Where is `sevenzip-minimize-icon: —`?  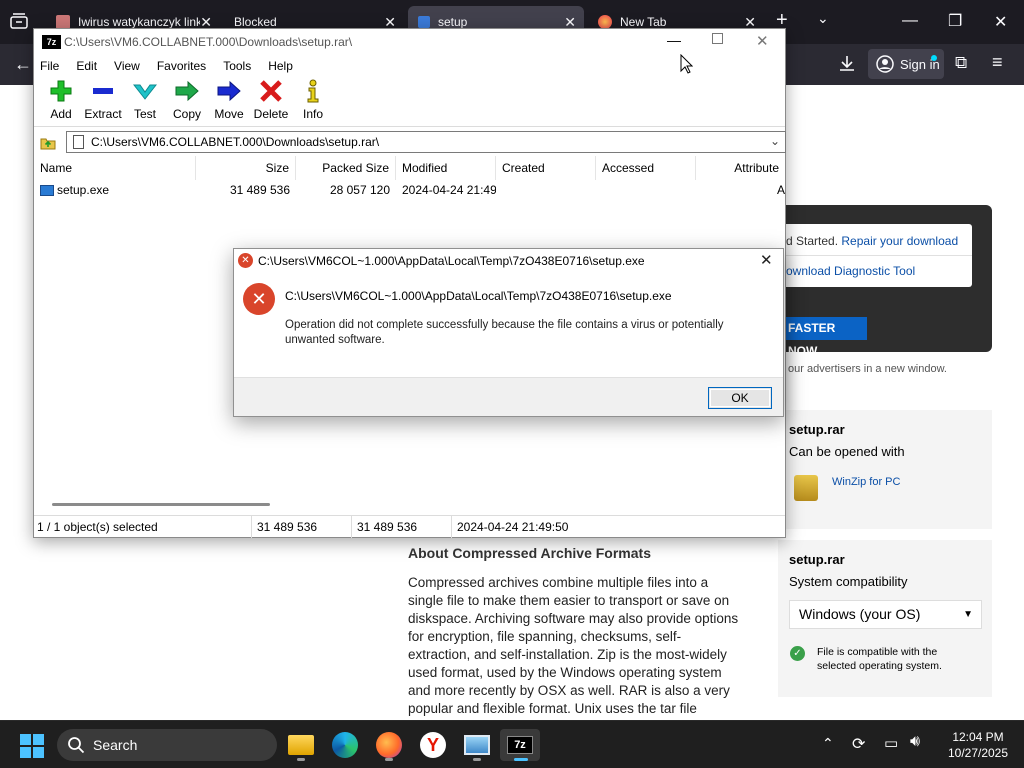 sevenzip-minimize-icon: — is located at coordinates (674, 40).